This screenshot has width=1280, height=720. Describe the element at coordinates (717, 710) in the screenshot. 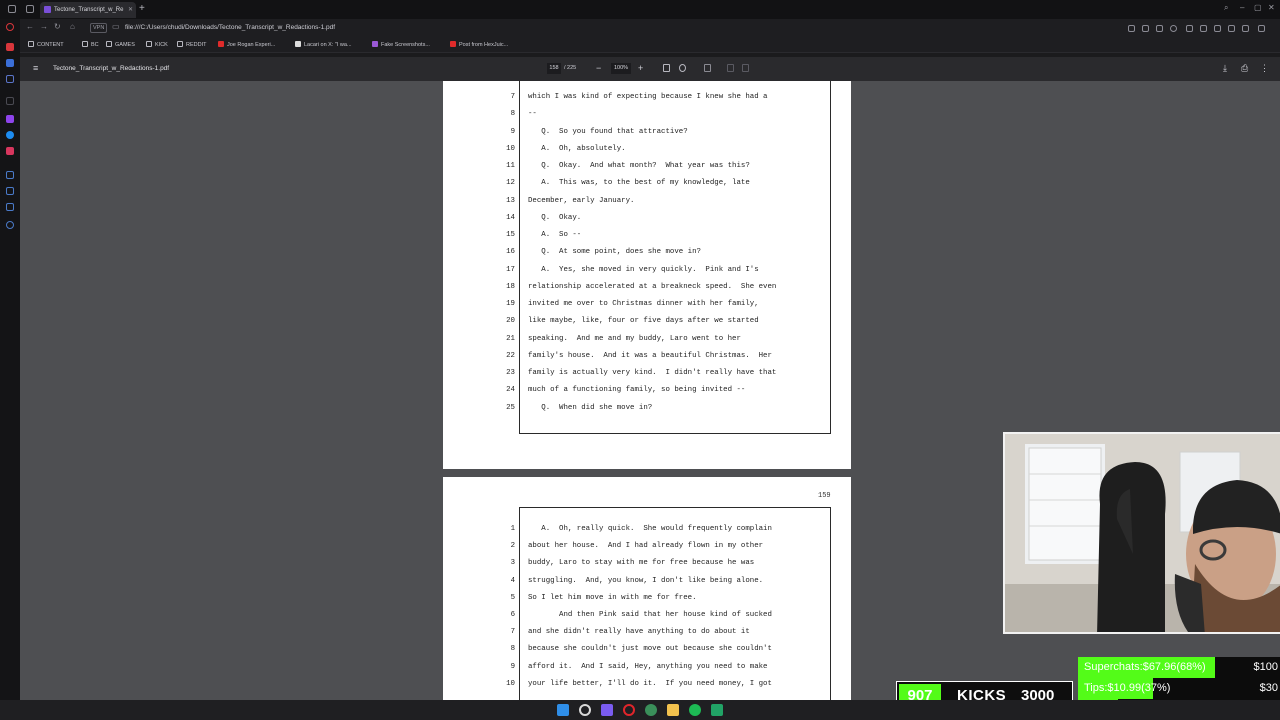

I see `xbox-icon` at that location.